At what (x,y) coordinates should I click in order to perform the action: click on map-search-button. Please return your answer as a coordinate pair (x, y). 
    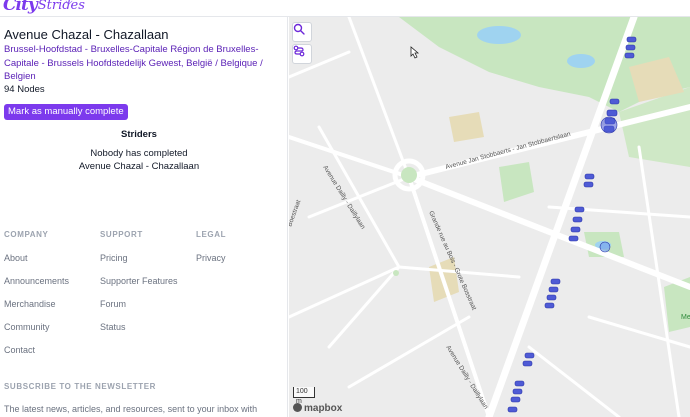
    Looking at the image, I should click on (302, 32).